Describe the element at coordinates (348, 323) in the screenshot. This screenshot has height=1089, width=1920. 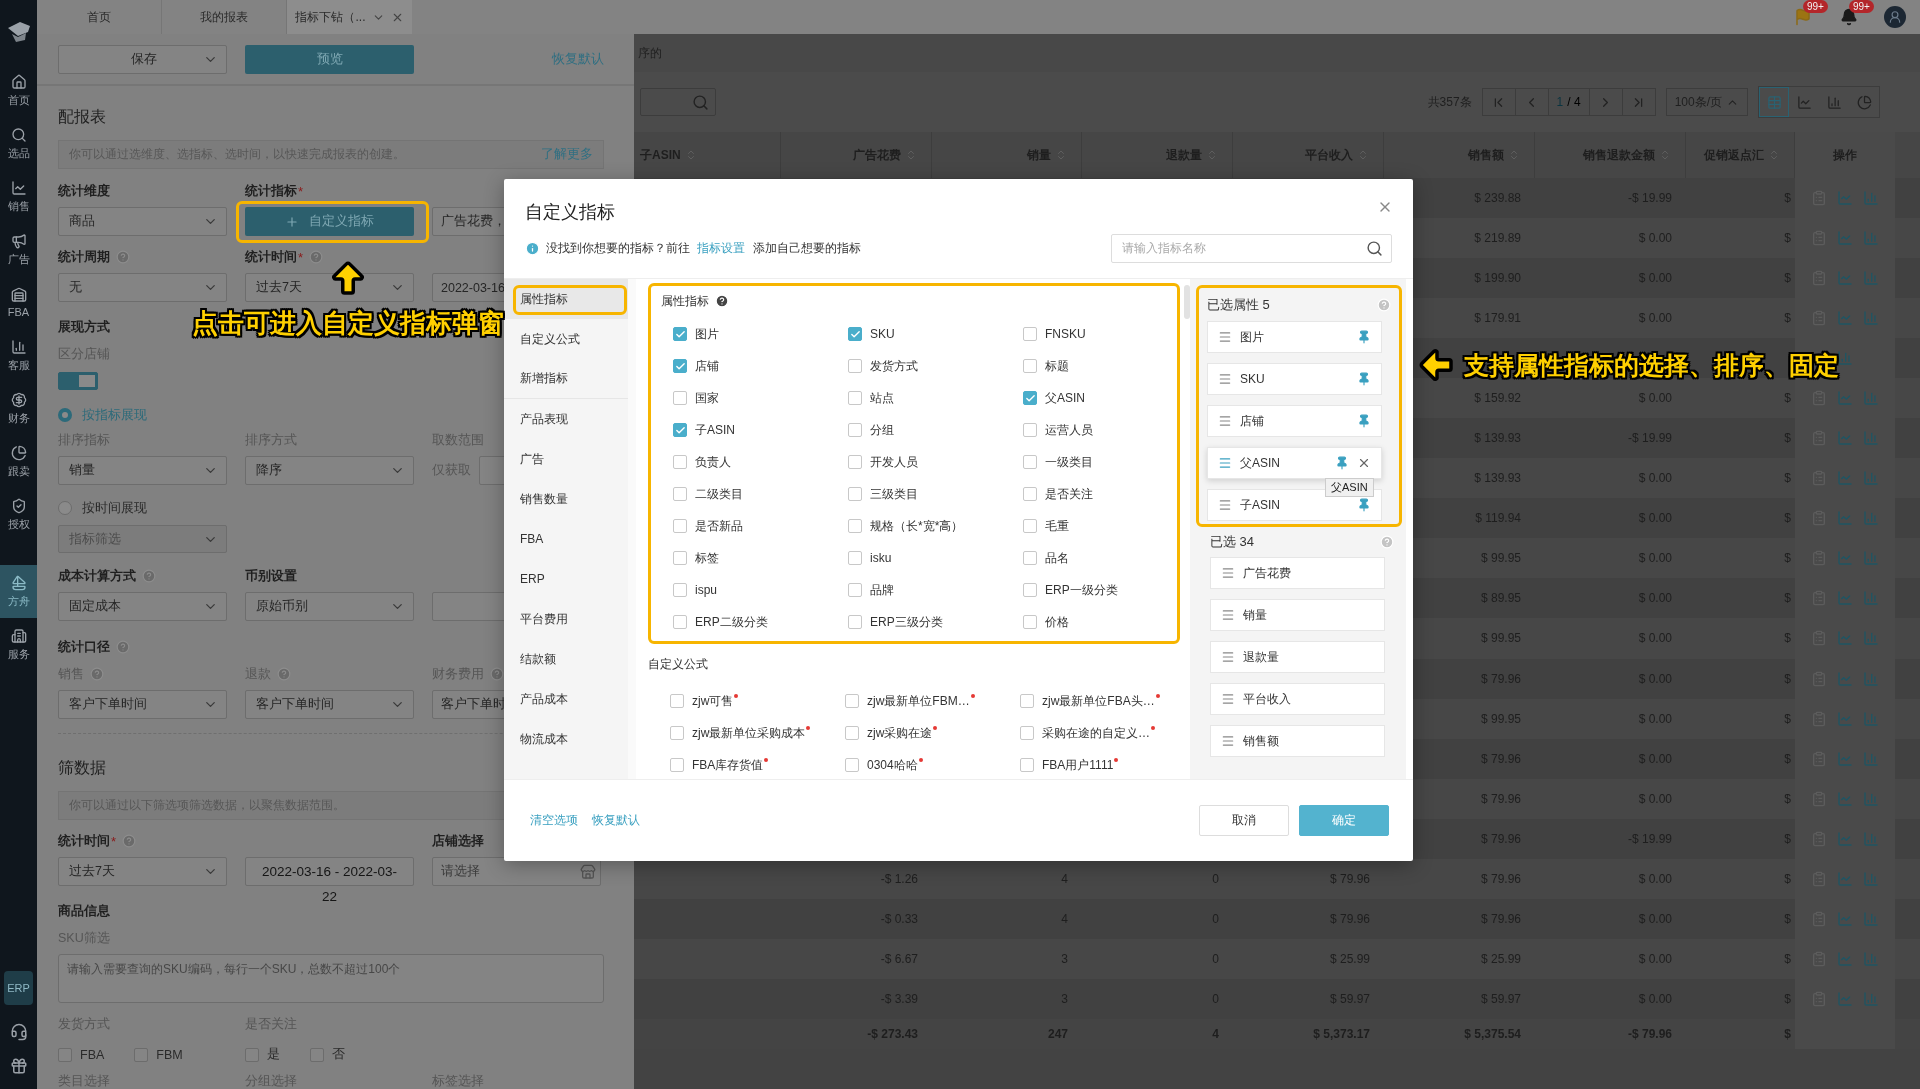
I see `annotation-text: 点击可进入自定义指标弹窗` at that location.